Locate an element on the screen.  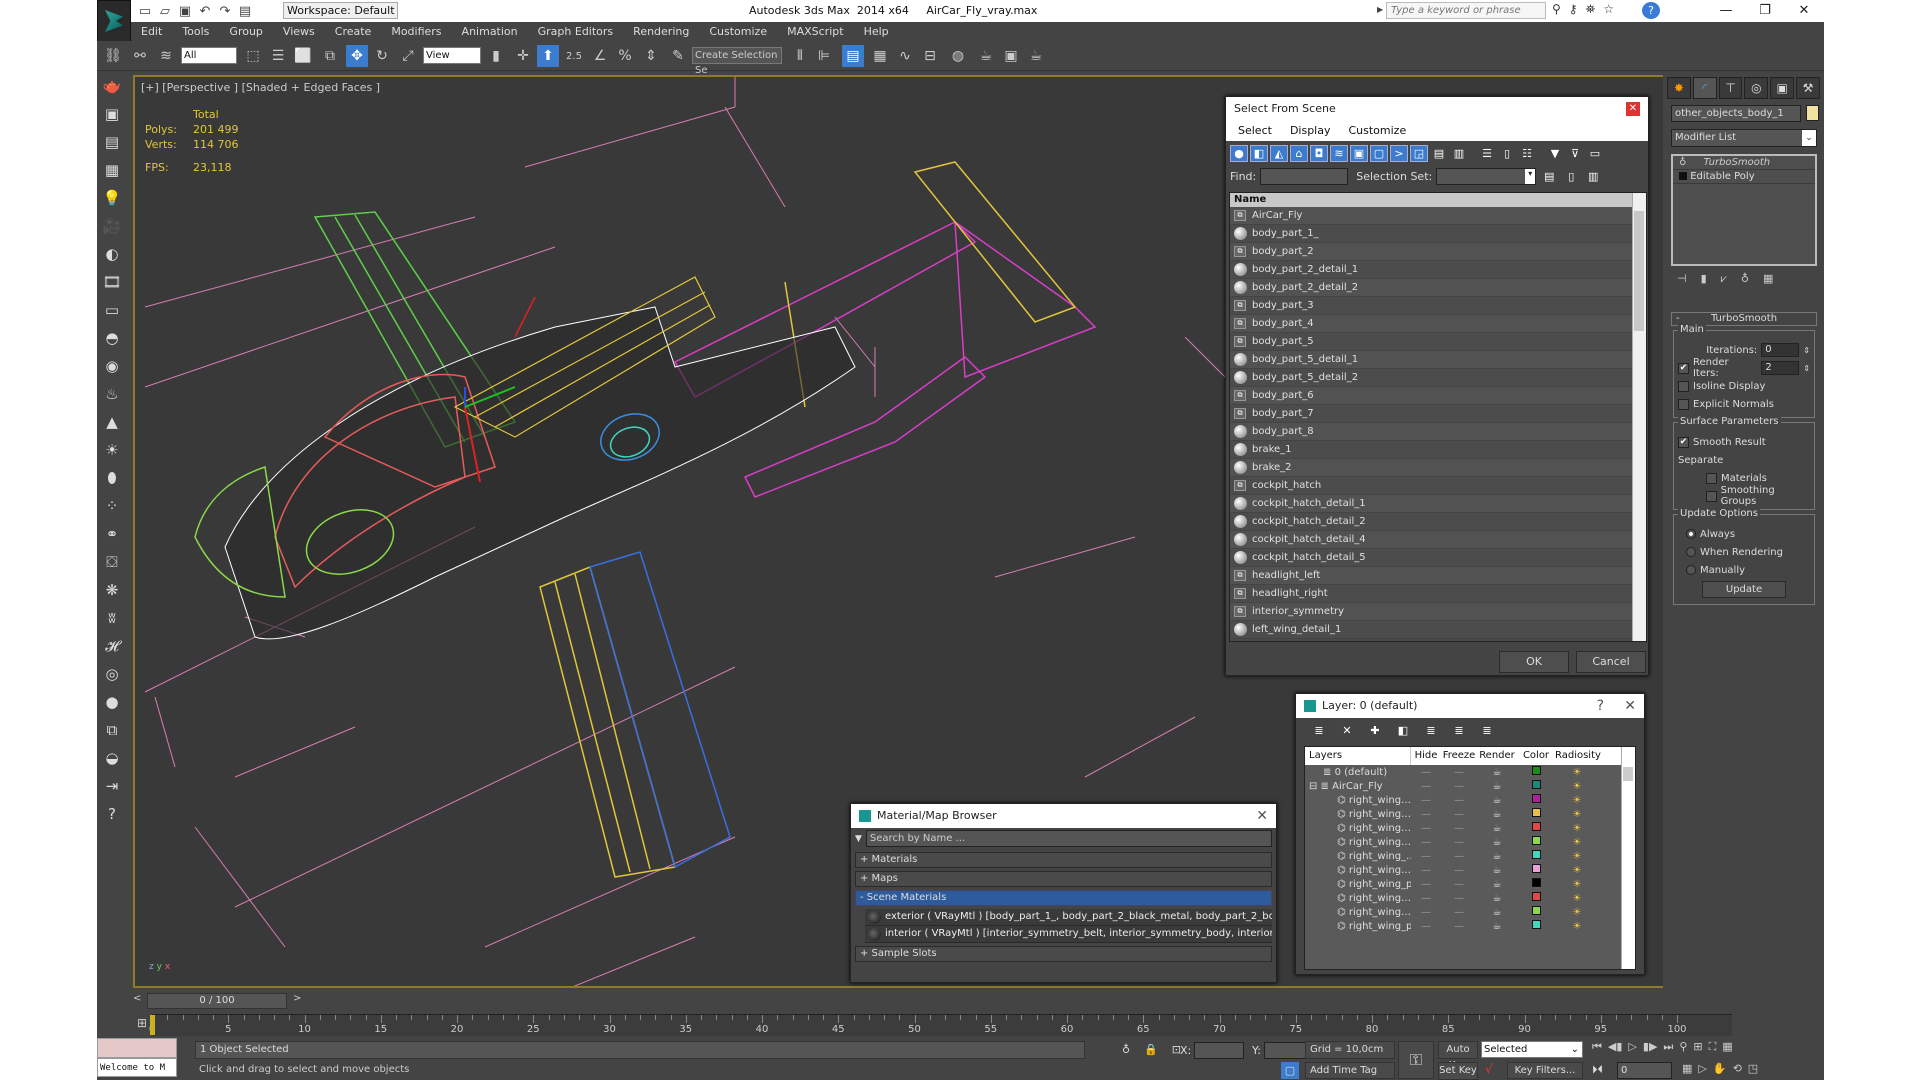
sun-icon: ☀ is located at coordinates (112, 450).